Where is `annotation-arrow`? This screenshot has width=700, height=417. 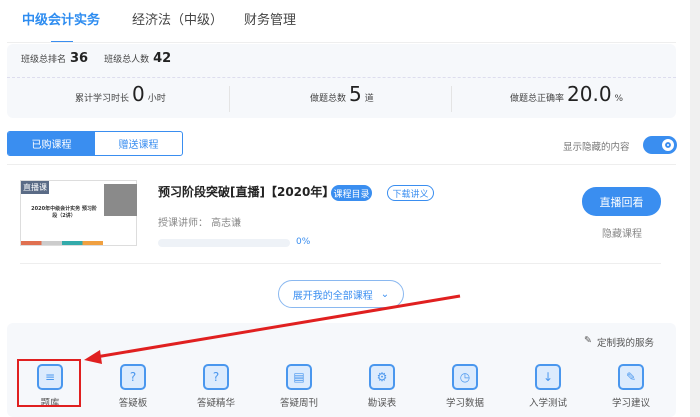 annotation-arrow is located at coordinates (278, 326).